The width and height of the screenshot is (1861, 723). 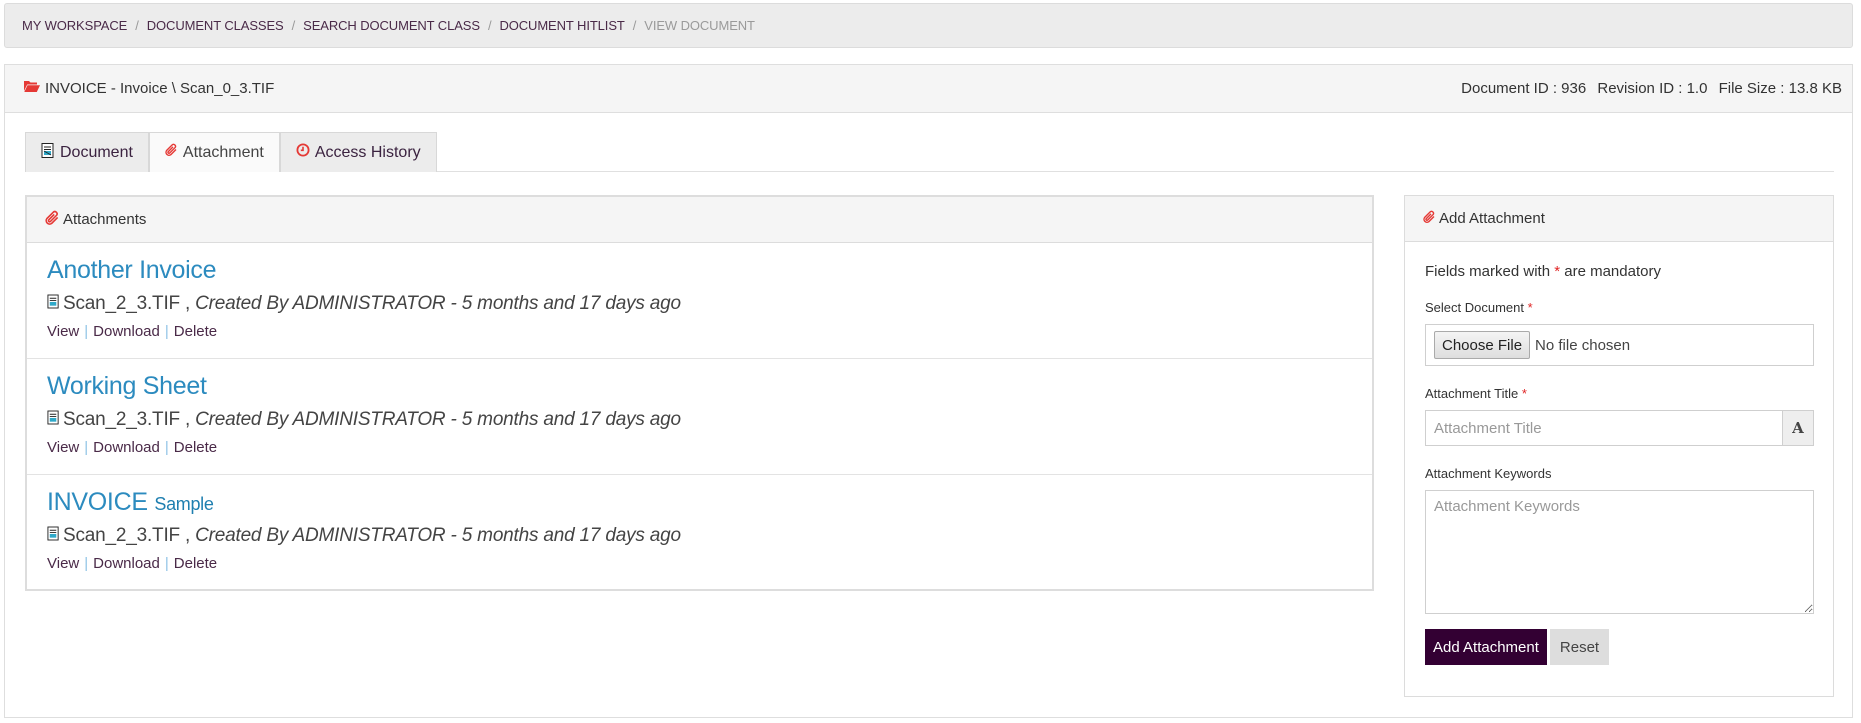 What do you see at coordinates (1619, 219) in the screenshot?
I see `add-attachment-header: Add Attachment` at bounding box center [1619, 219].